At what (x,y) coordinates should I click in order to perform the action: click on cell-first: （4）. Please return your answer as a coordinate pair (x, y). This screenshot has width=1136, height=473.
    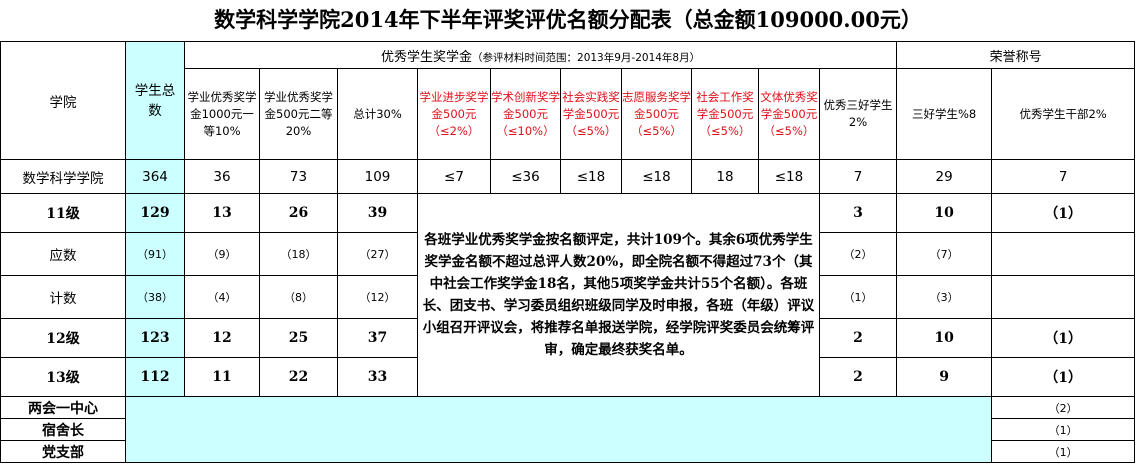
    Looking at the image, I should click on (222, 297).